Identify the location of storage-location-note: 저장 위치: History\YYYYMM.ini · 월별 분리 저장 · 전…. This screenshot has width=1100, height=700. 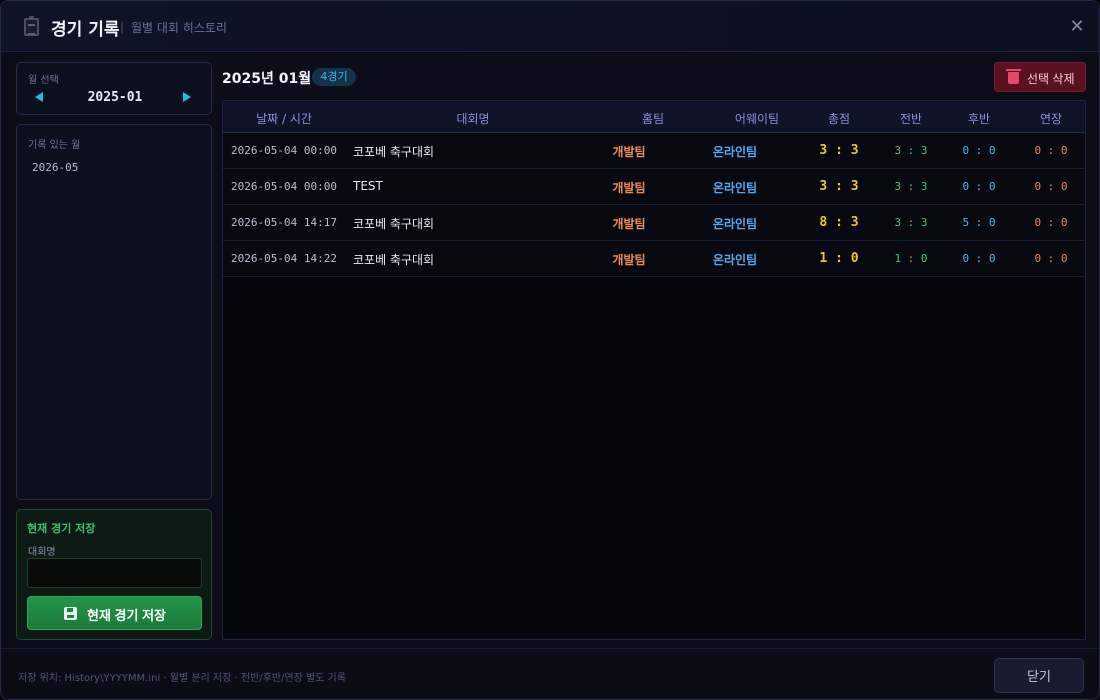
(182, 678).